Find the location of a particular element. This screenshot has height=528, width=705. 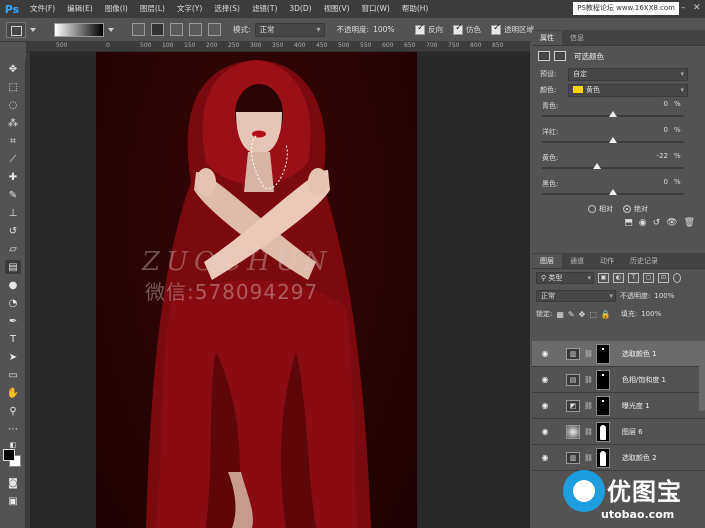

menu-image: 图像(I) is located at coordinates (116, 9).